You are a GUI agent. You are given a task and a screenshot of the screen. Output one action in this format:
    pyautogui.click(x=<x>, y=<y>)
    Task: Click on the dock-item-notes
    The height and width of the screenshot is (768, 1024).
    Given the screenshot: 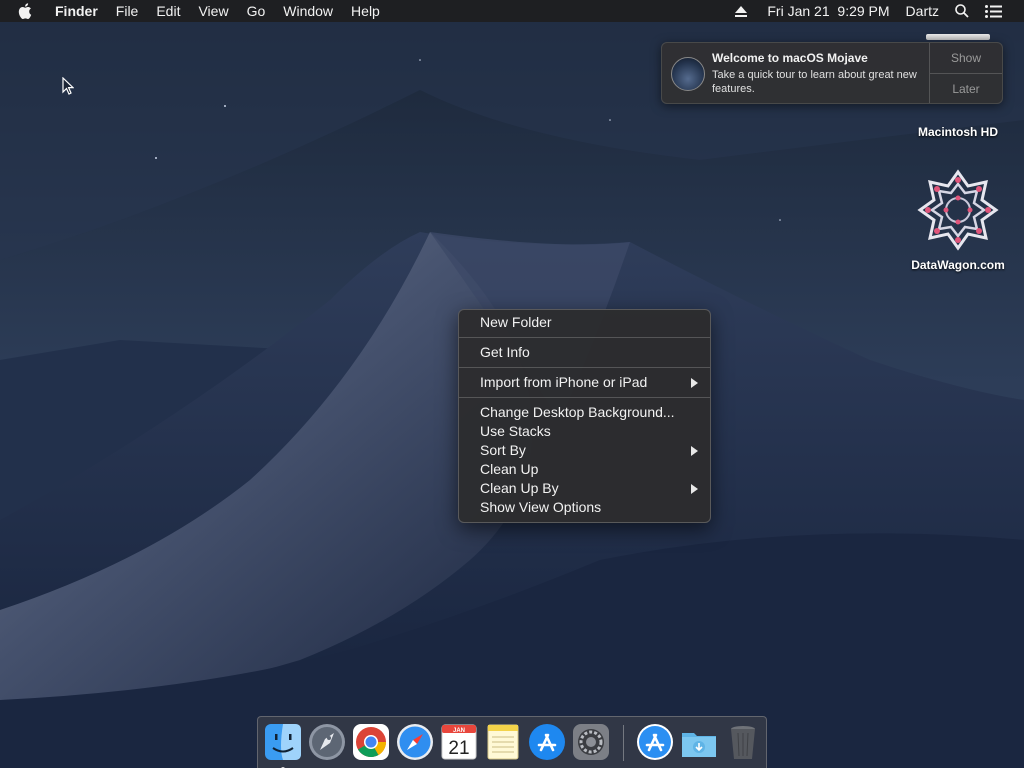 What is the action you would take?
    pyautogui.click(x=503, y=742)
    